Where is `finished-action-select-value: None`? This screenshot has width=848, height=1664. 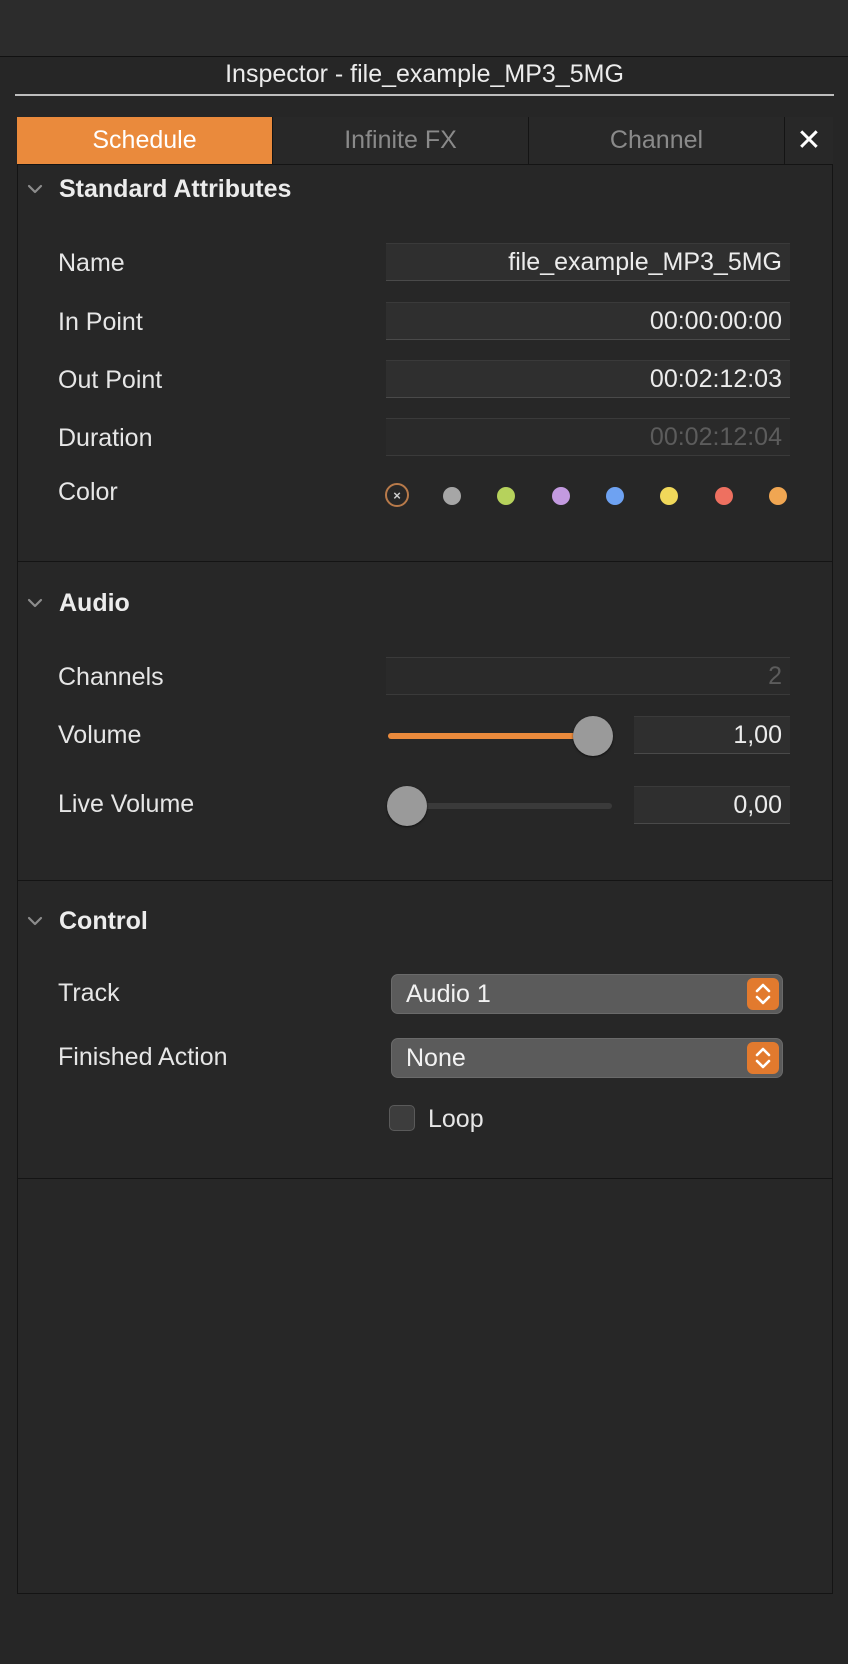 finished-action-select-value: None is located at coordinates (436, 1058).